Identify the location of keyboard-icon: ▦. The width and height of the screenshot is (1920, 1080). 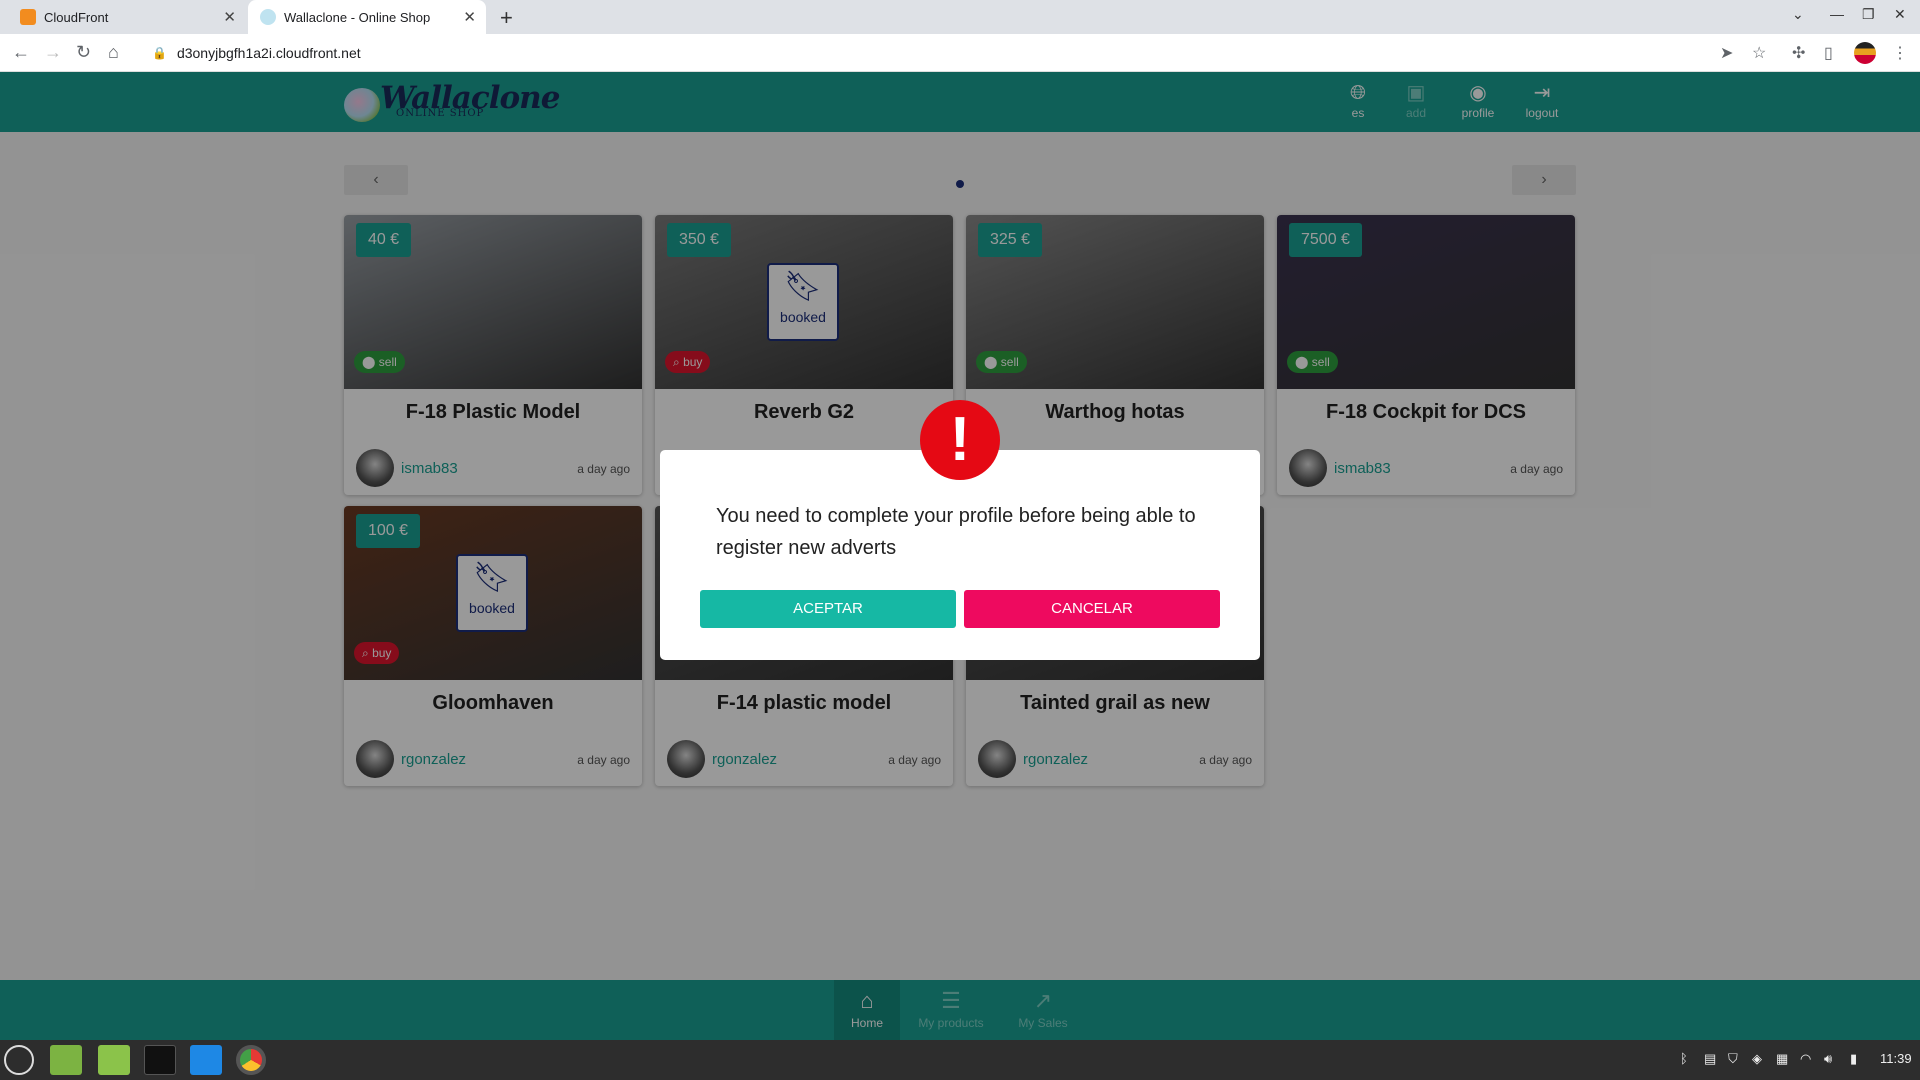
(1782, 1059).